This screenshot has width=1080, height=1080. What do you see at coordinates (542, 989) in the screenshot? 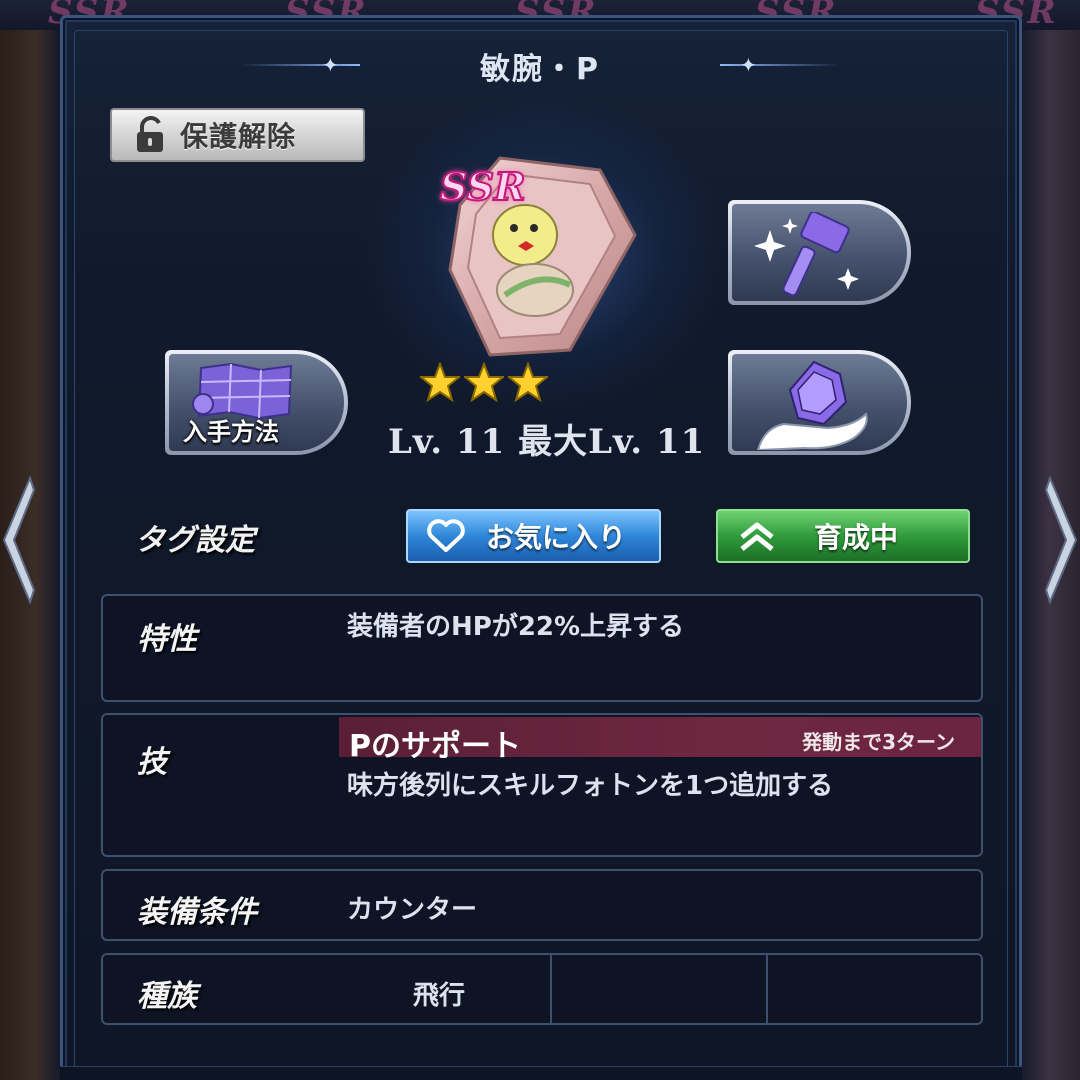
I see `race-box: 種族 飛行` at bounding box center [542, 989].